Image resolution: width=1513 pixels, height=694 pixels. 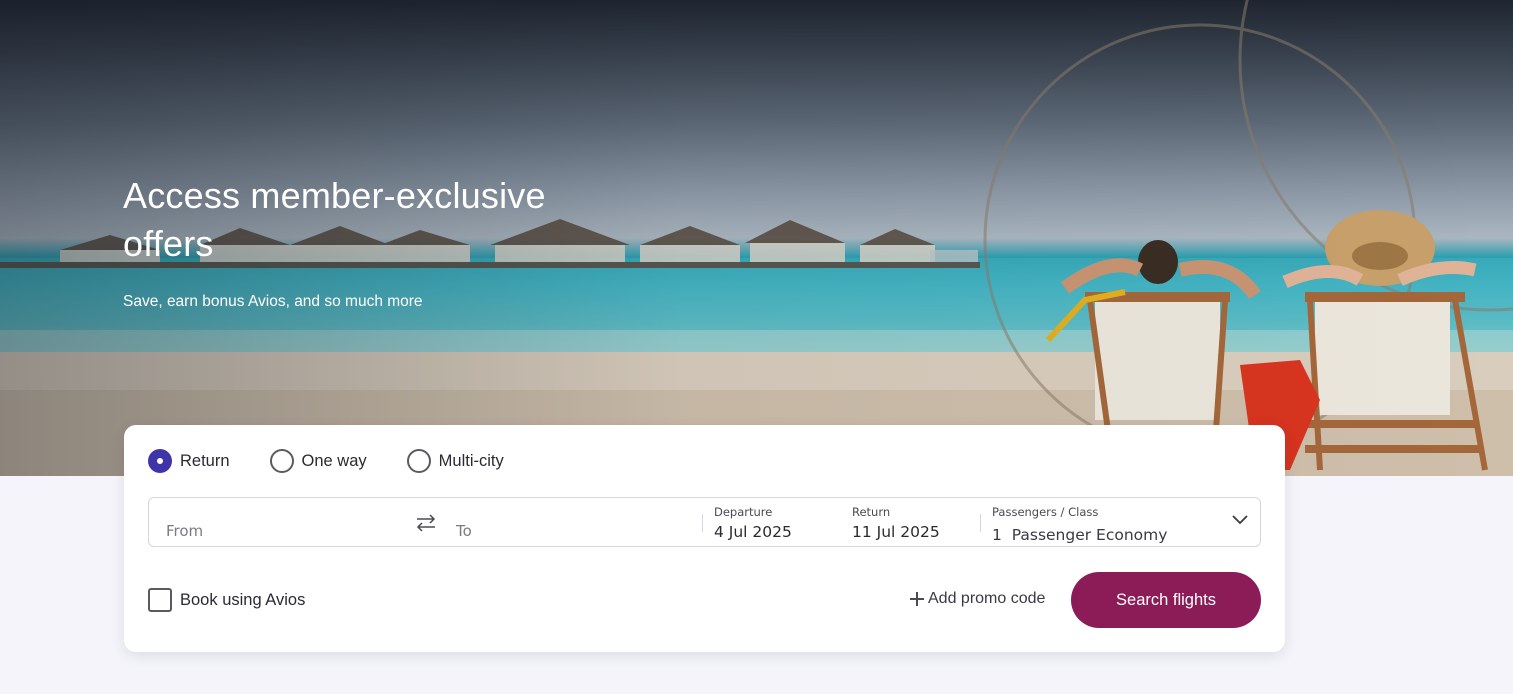 I want to click on chevron-down-icon, so click(x=1240, y=520).